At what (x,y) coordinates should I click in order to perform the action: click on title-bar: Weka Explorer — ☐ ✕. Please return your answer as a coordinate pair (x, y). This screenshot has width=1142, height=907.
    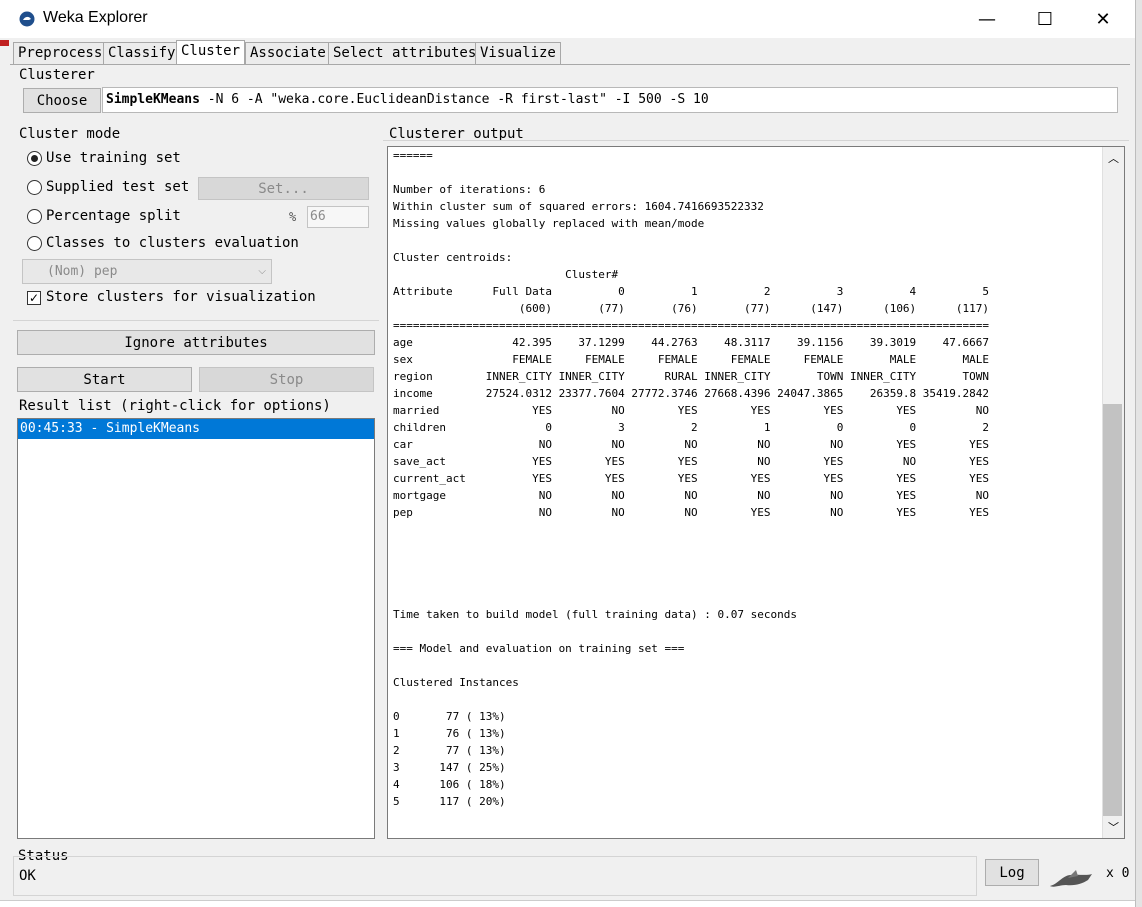
    Looking at the image, I should click on (567, 19).